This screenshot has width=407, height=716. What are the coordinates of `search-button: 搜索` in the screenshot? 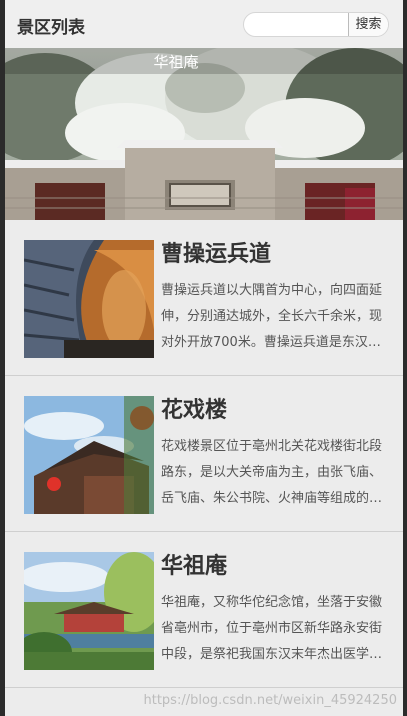 It's located at (368, 24).